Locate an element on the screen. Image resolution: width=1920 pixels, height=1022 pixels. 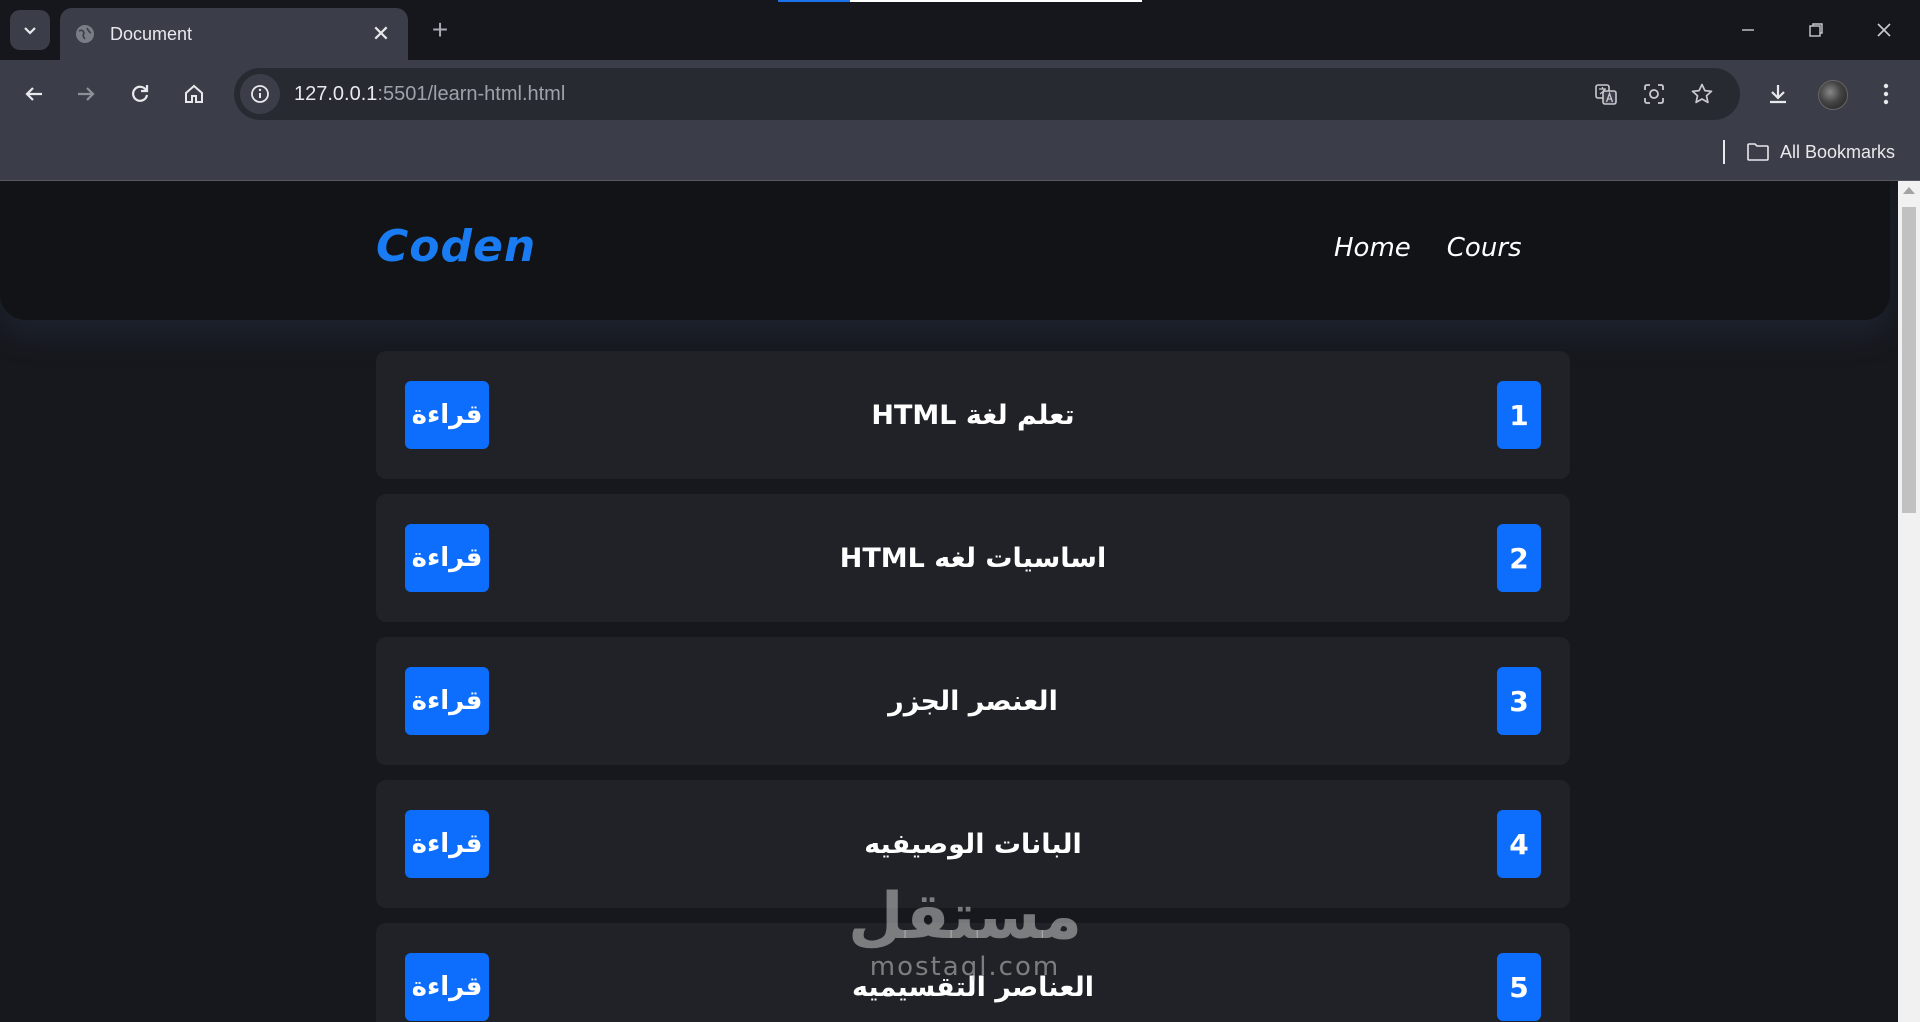
forward-button is located at coordinates (86, 94).